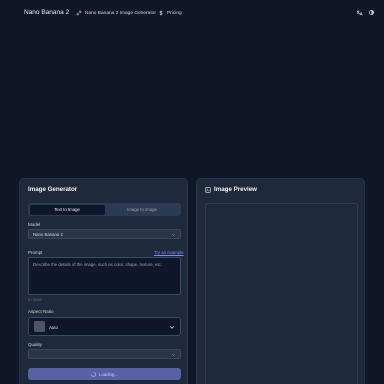 The image size is (384, 384). I want to click on translate-icon, so click(359, 12).